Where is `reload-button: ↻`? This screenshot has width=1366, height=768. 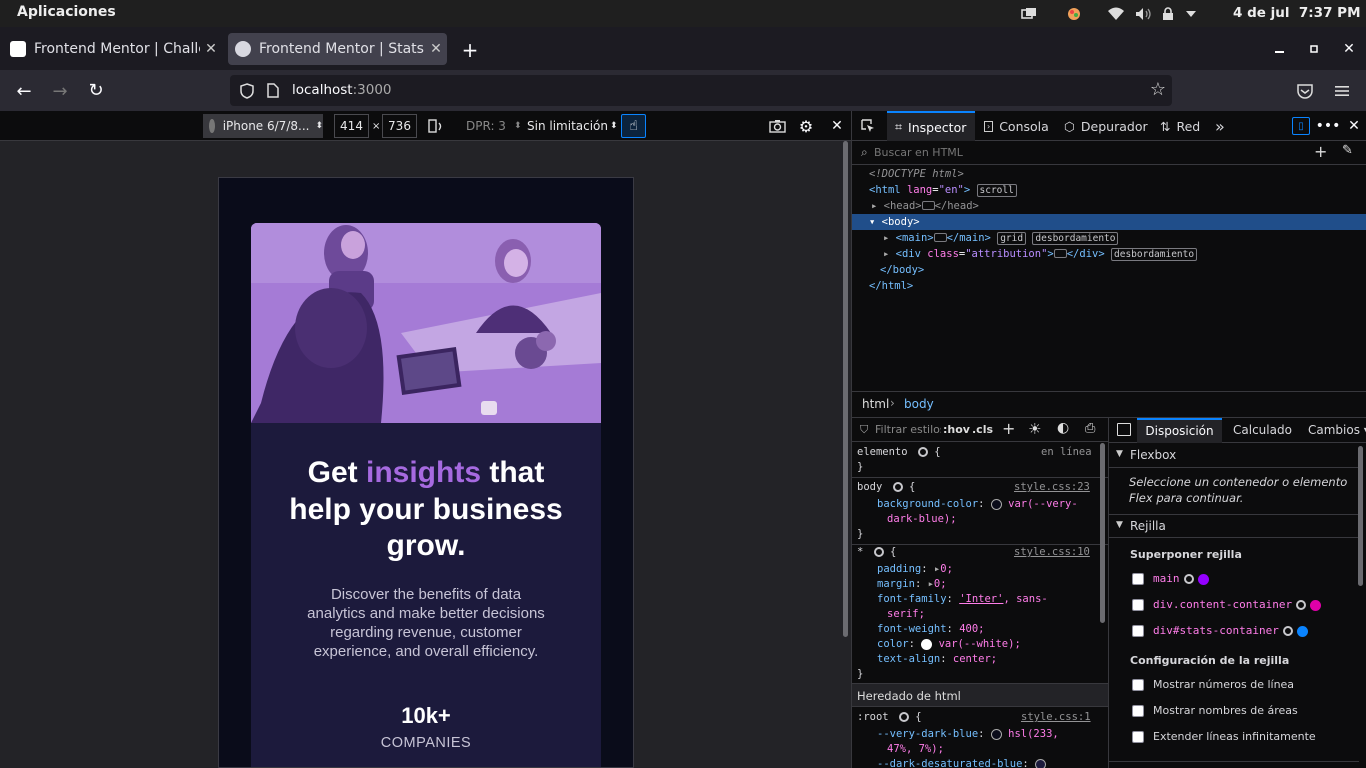 reload-button: ↻ is located at coordinates (96, 90).